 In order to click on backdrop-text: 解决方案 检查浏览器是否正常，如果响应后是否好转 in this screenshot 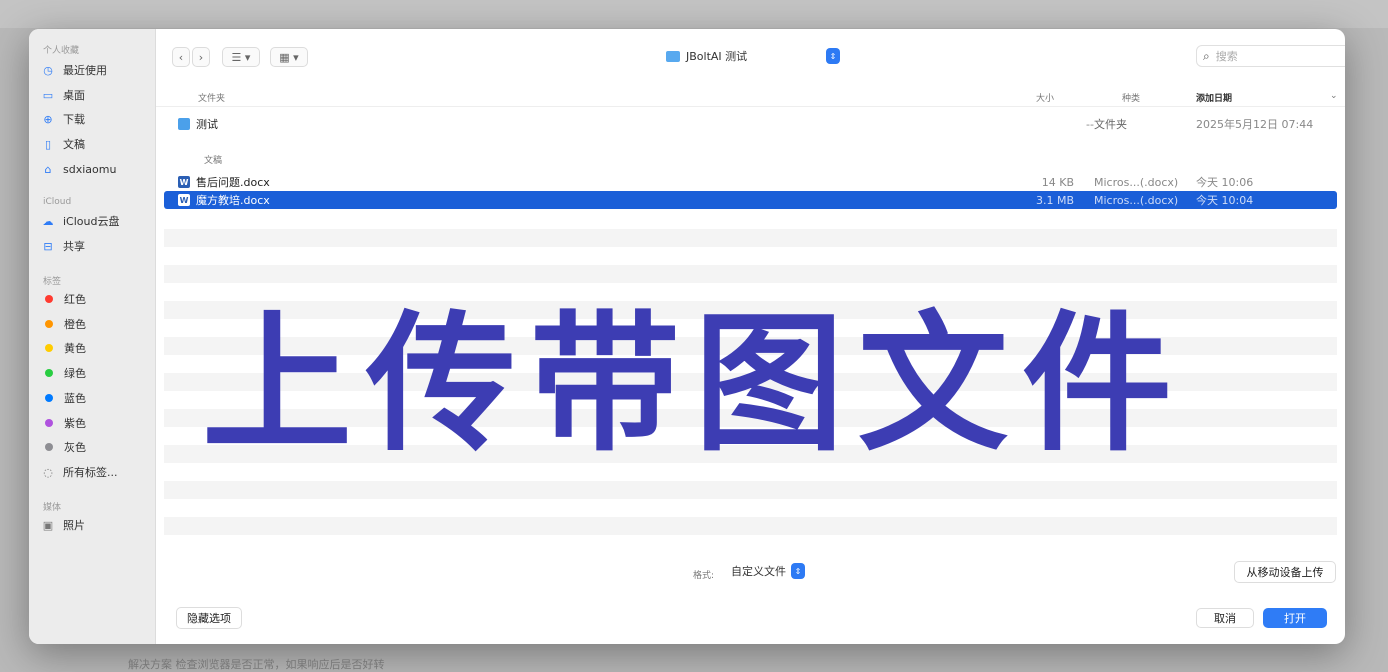, I will do `click(256, 664)`.